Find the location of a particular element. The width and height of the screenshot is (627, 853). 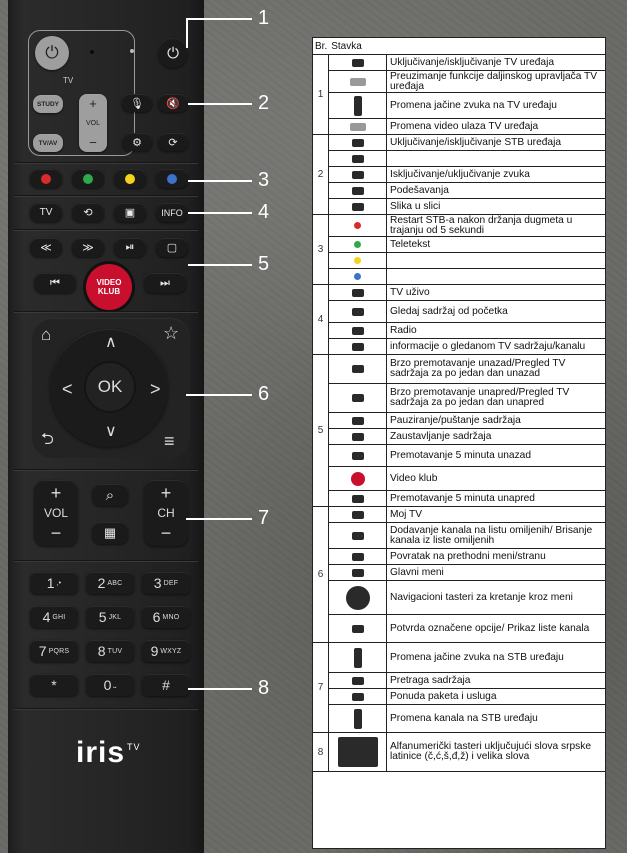

item-description: Slika u slici is located at coordinates (415, 206).